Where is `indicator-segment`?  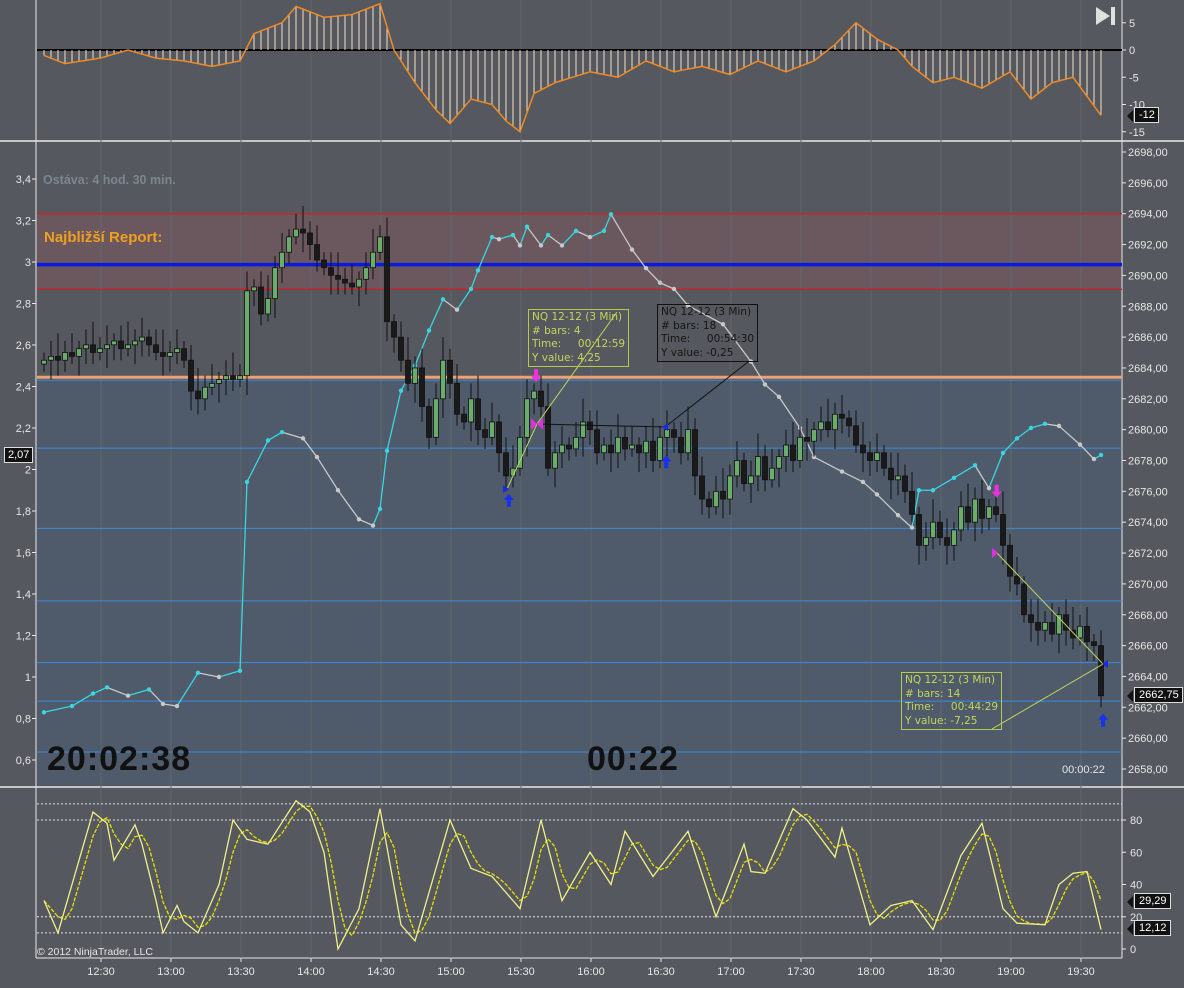
indicator-segment is located at coordinates (450, 304).